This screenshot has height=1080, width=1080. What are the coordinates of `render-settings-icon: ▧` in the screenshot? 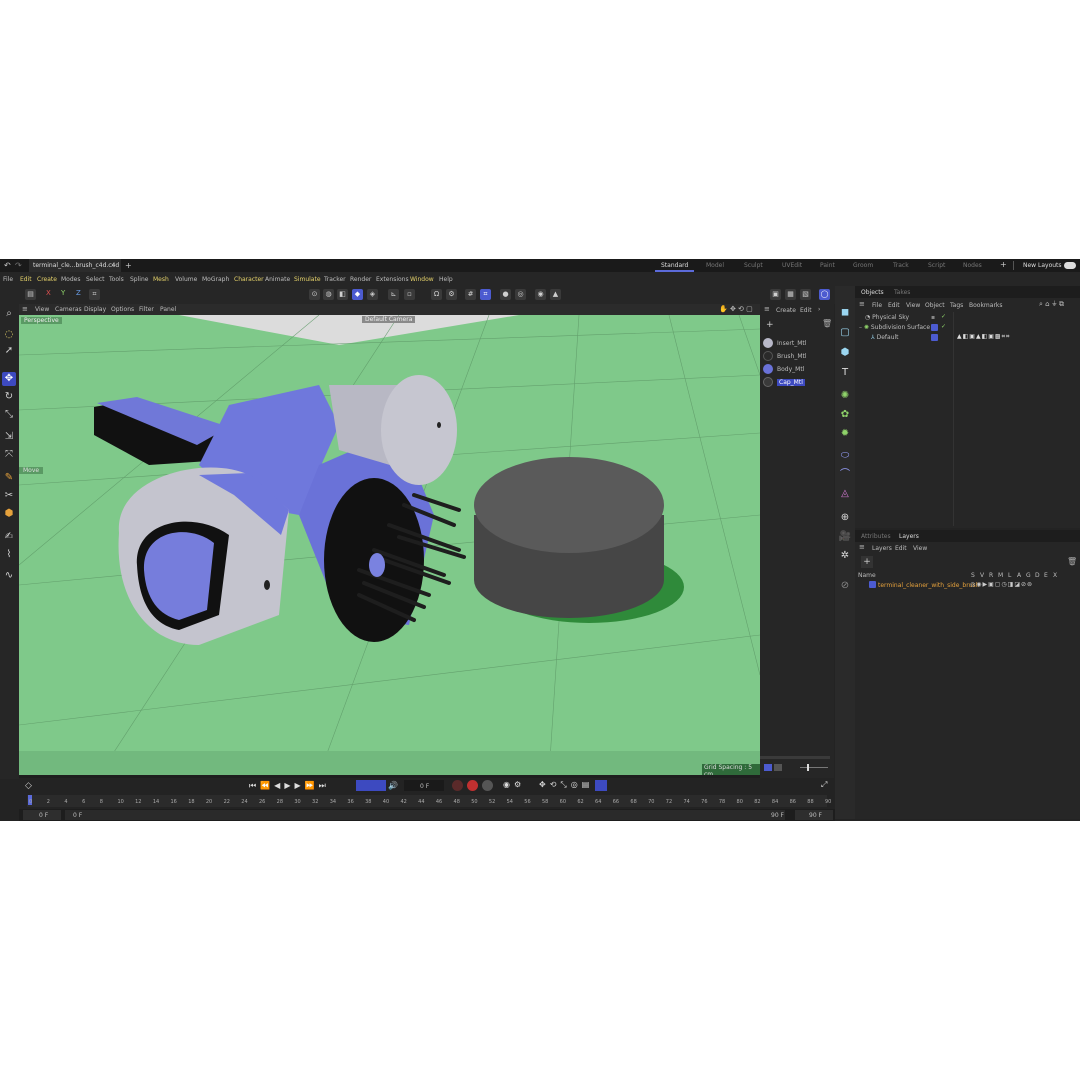 It's located at (805, 294).